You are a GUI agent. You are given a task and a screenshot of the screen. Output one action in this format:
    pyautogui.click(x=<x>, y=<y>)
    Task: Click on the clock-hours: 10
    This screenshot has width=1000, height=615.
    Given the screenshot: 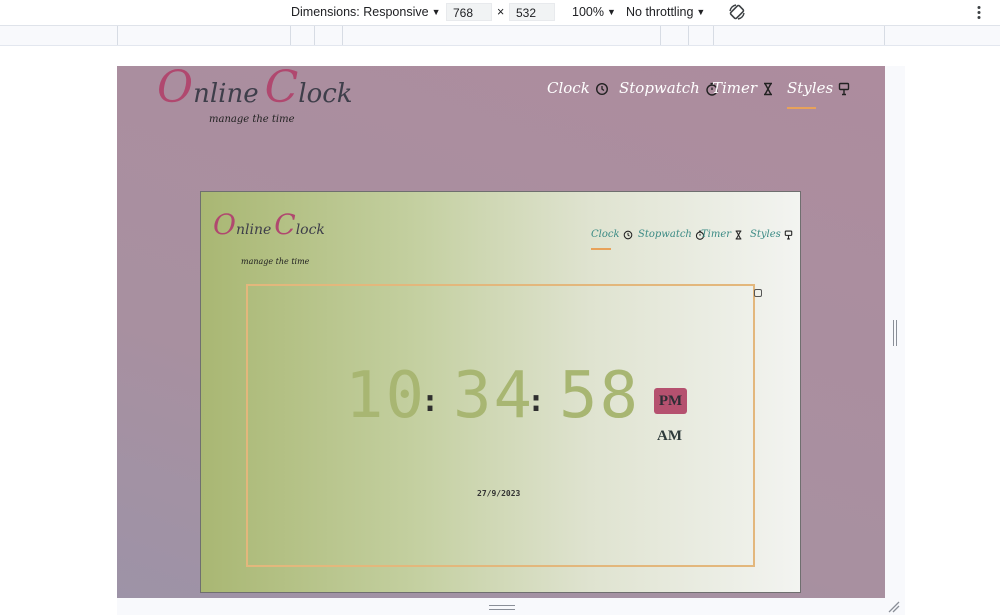 What is the action you would take?
    pyautogui.click(x=386, y=396)
    